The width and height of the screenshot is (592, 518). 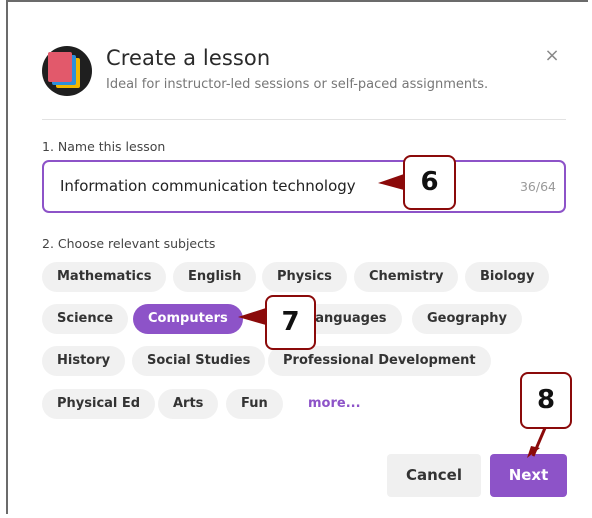 What do you see at coordinates (406, 277) in the screenshot?
I see `subject-chip-chemistry: Chemistry` at bounding box center [406, 277].